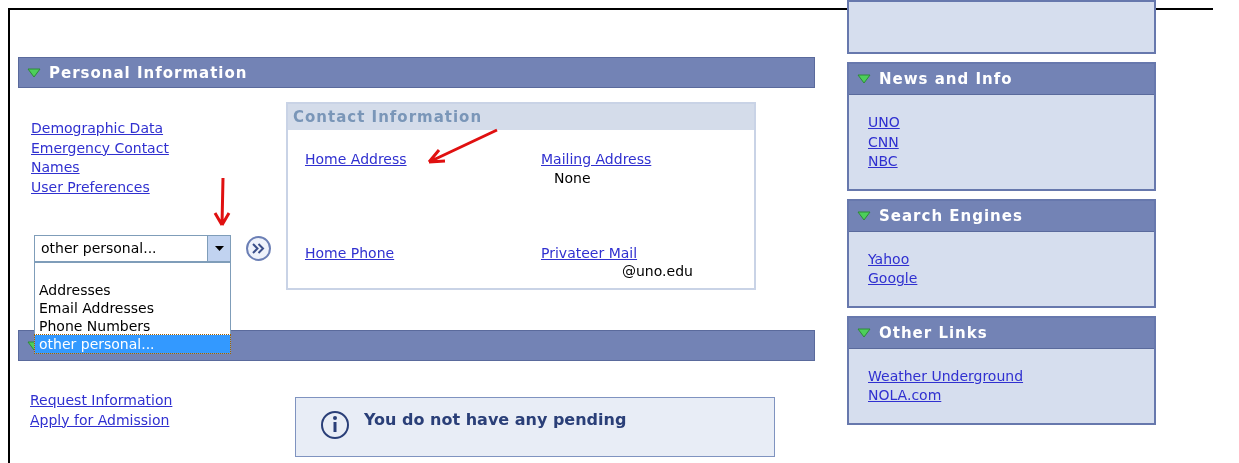  Describe the element at coordinates (946, 376) in the screenshot. I see `sidebar-link: Weather Underground` at that location.